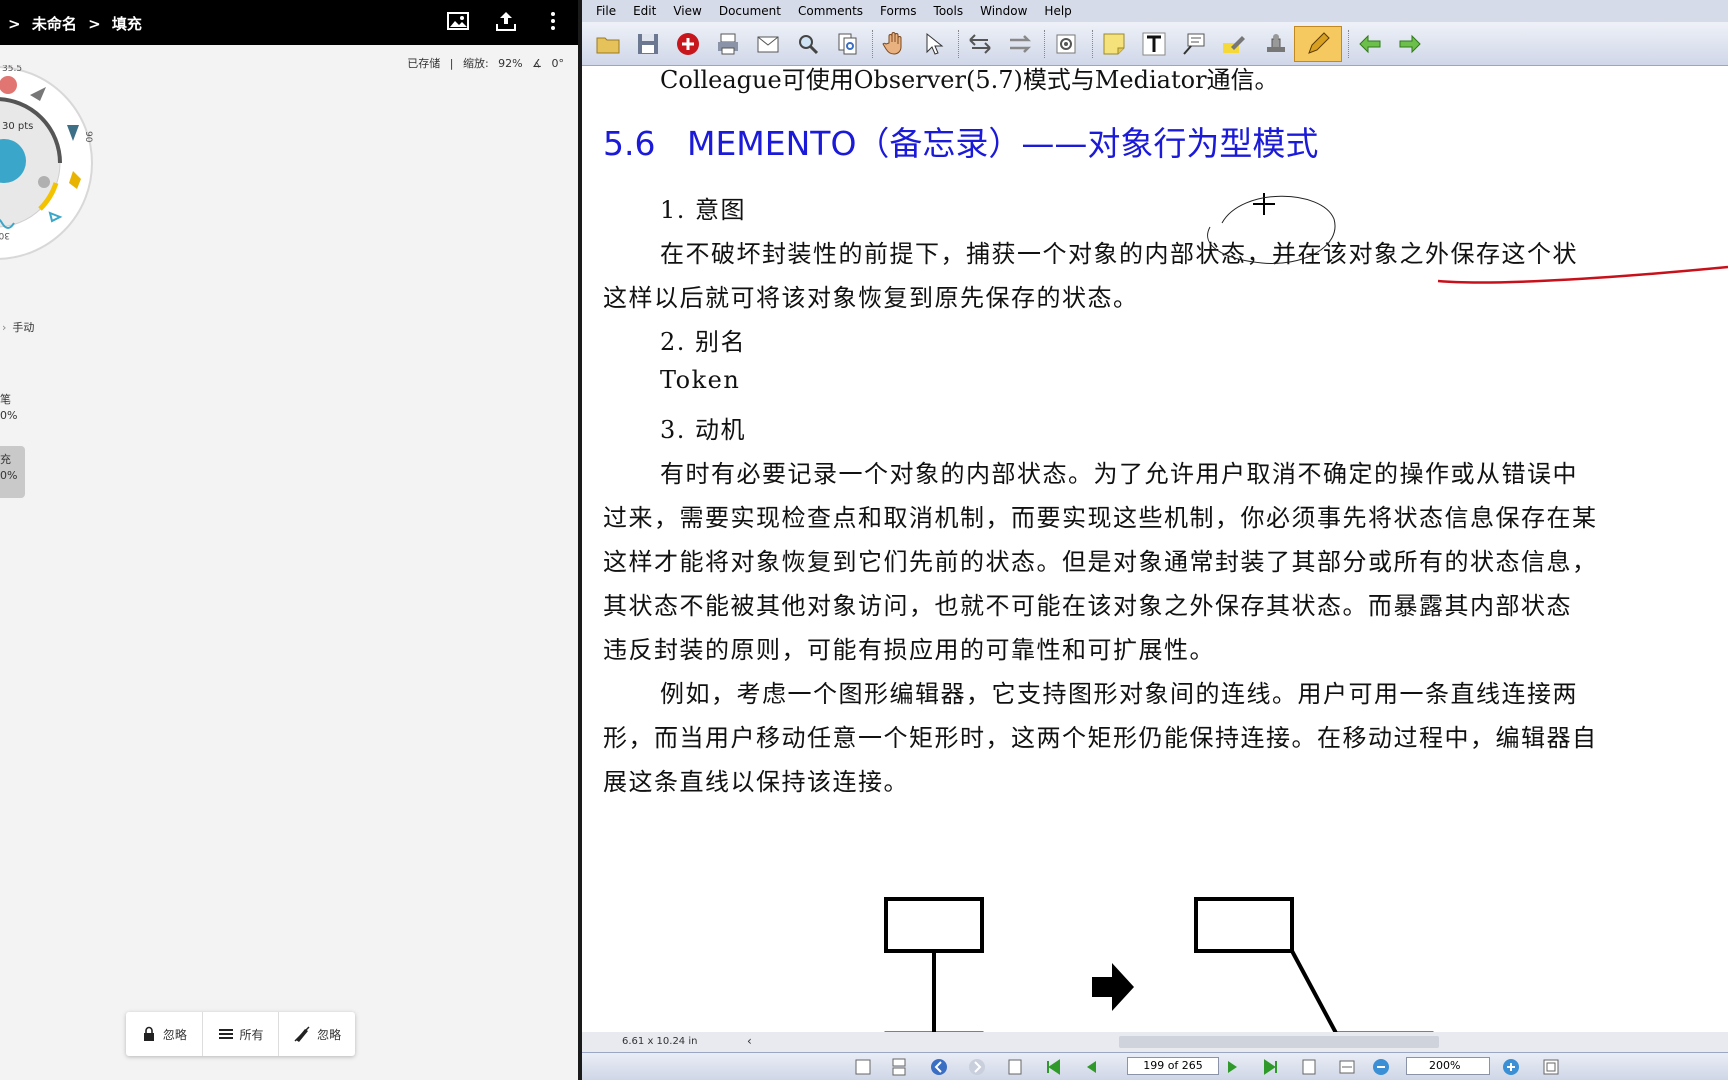  Describe the element at coordinates (750, 11) in the screenshot. I see `menu-document: Document` at that location.